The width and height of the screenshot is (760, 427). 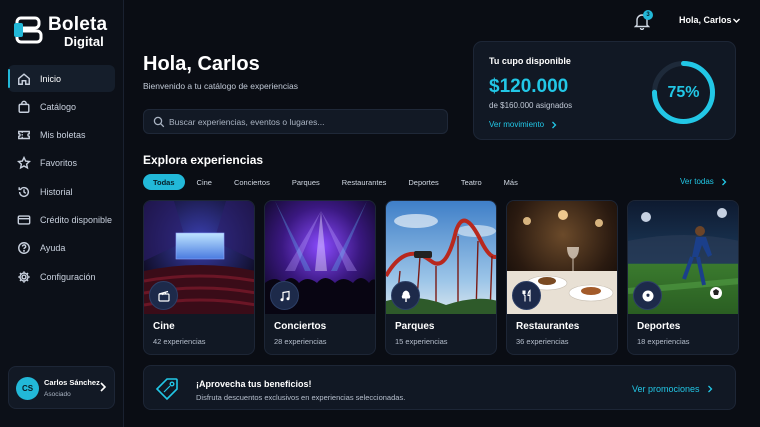 What do you see at coordinates (320, 277) in the screenshot?
I see `category-card-conciertos: Conciertos 28 experiencias` at bounding box center [320, 277].